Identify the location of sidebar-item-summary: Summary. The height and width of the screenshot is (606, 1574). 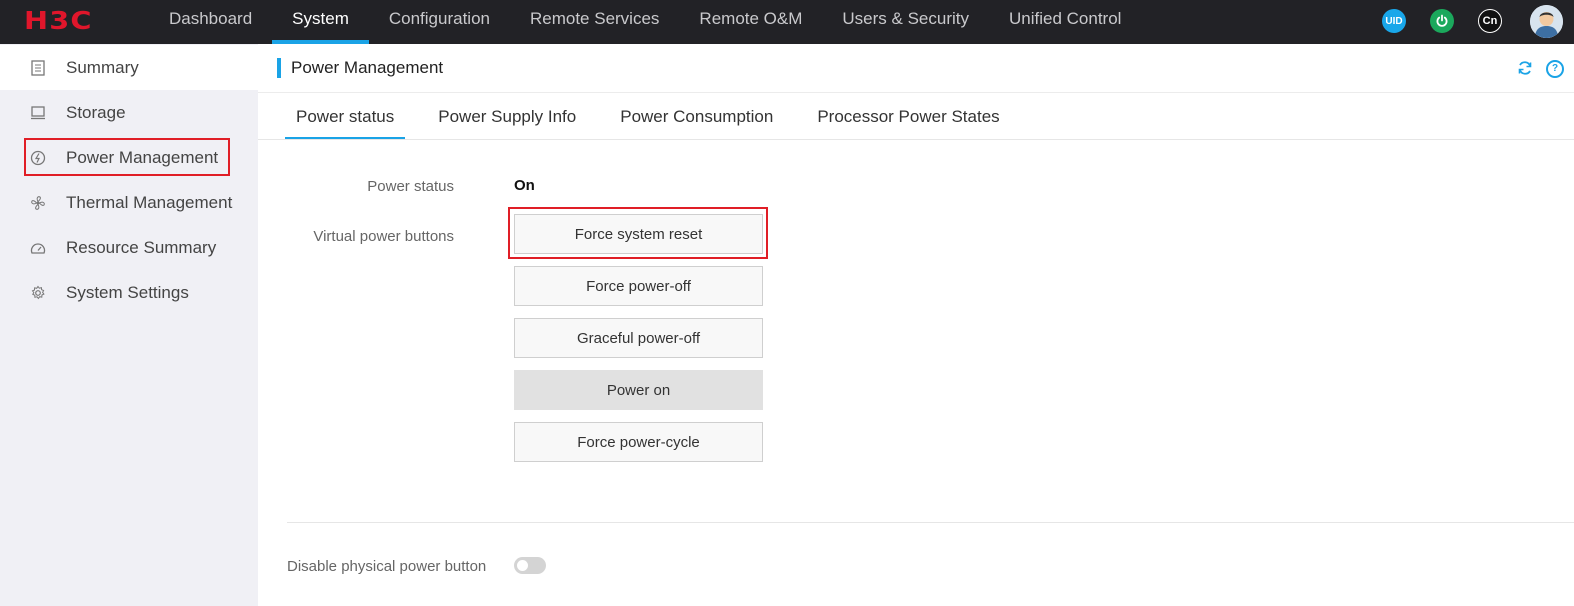
(129, 67).